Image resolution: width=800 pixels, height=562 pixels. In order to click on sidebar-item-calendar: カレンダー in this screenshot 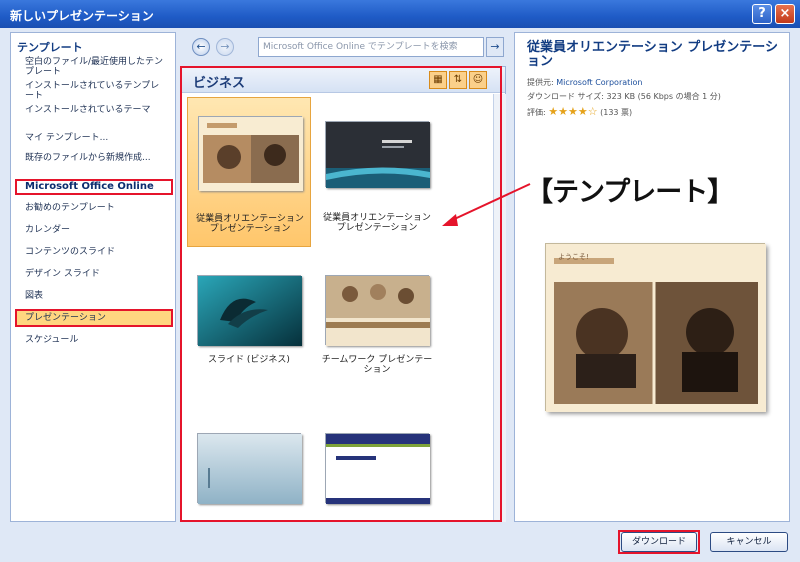, I will do `click(95, 230)`.